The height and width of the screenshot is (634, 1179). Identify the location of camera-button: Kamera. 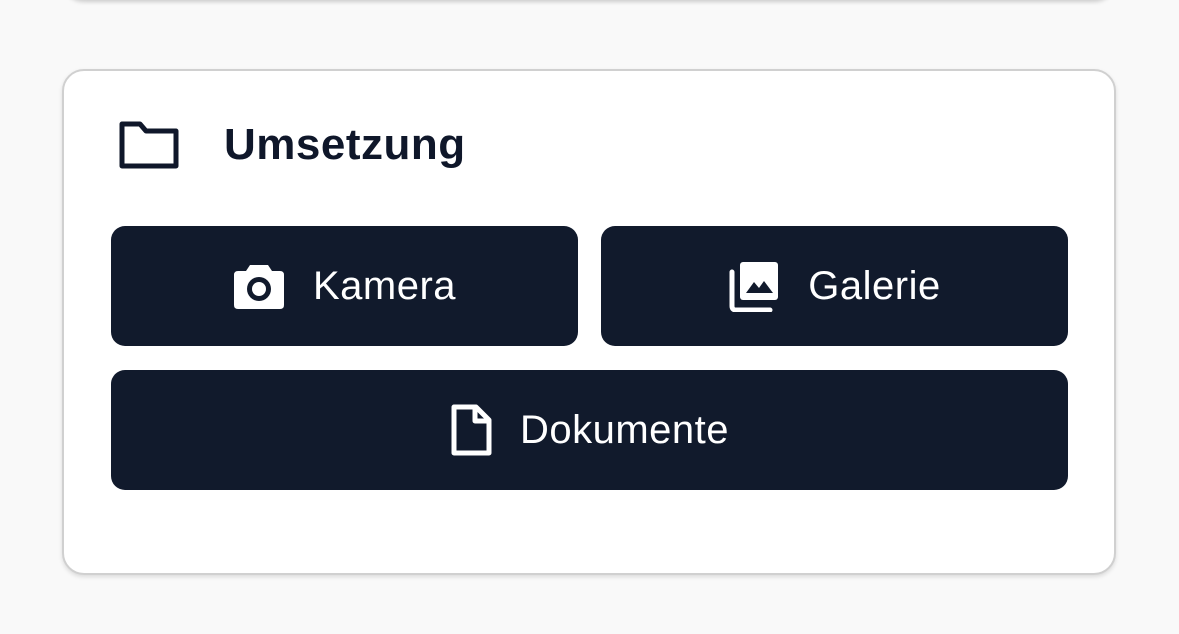
(344, 286).